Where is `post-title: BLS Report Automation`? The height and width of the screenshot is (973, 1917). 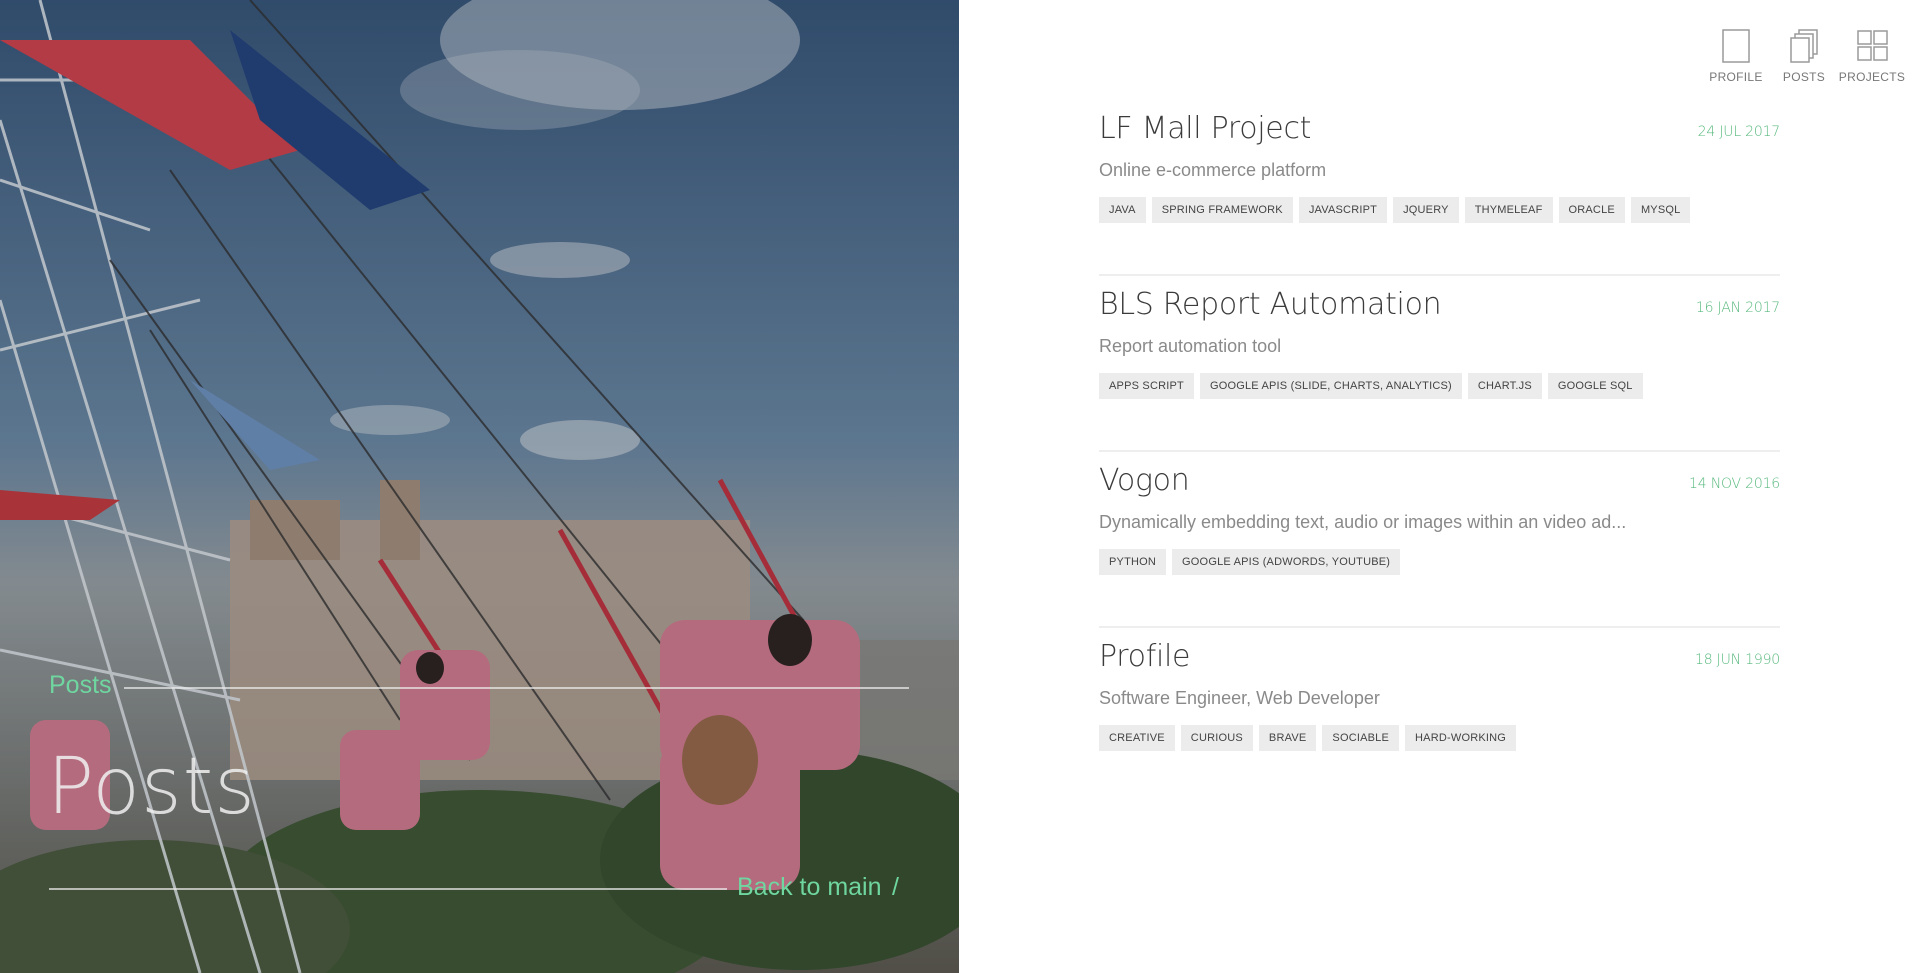
post-title: BLS Report Automation is located at coordinates (1439, 305).